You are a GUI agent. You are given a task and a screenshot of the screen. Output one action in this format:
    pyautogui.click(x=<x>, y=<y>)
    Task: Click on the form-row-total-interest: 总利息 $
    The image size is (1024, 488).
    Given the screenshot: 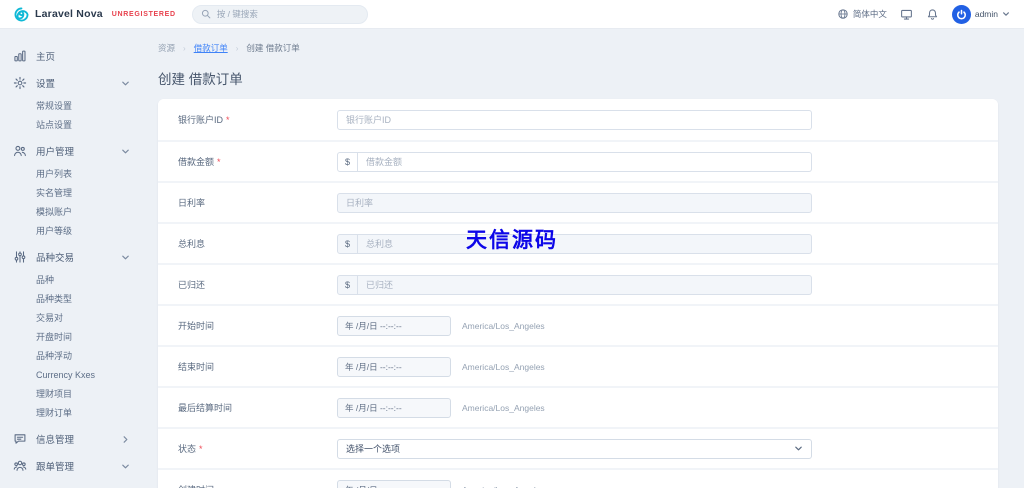 What is the action you would take?
    pyautogui.click(x=578, y=242)
    